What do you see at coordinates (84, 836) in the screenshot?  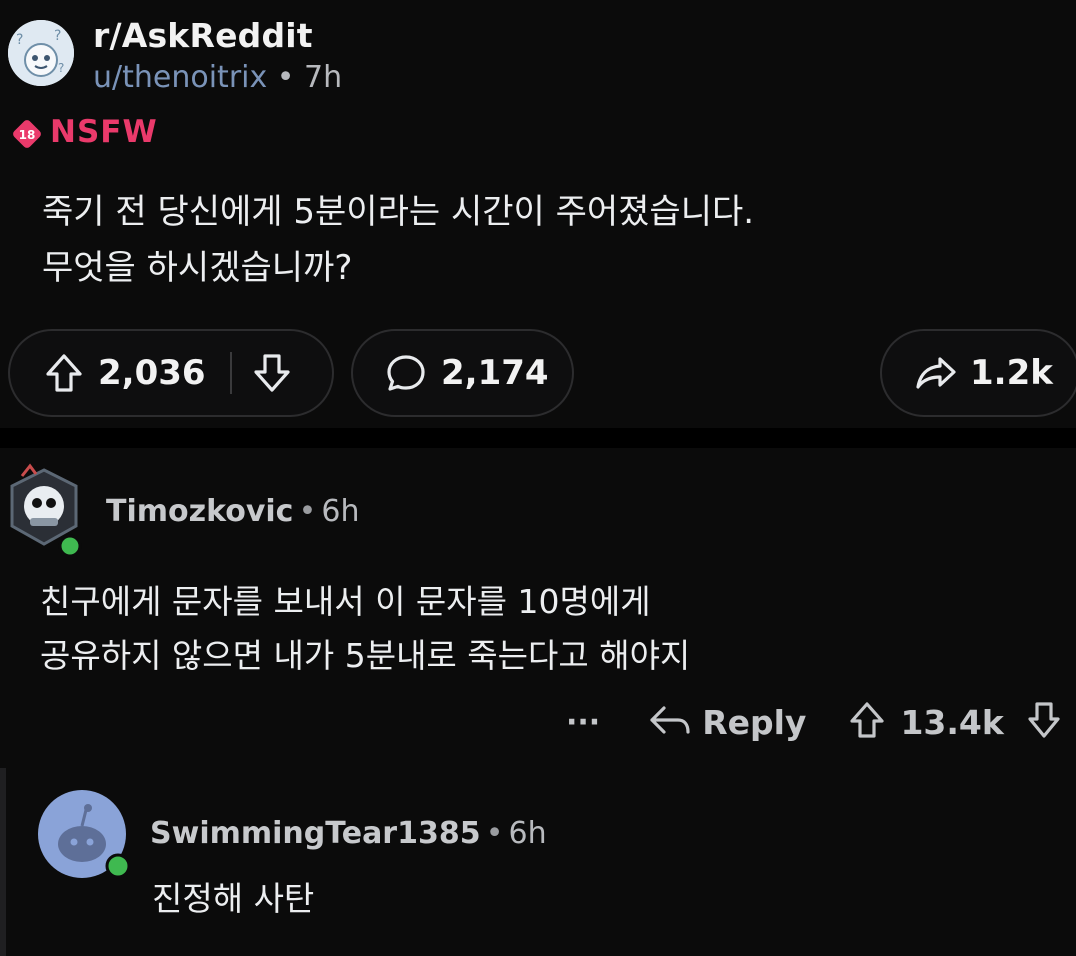 I see `snoo-avatar-icon` at bounding box center [84, 836].